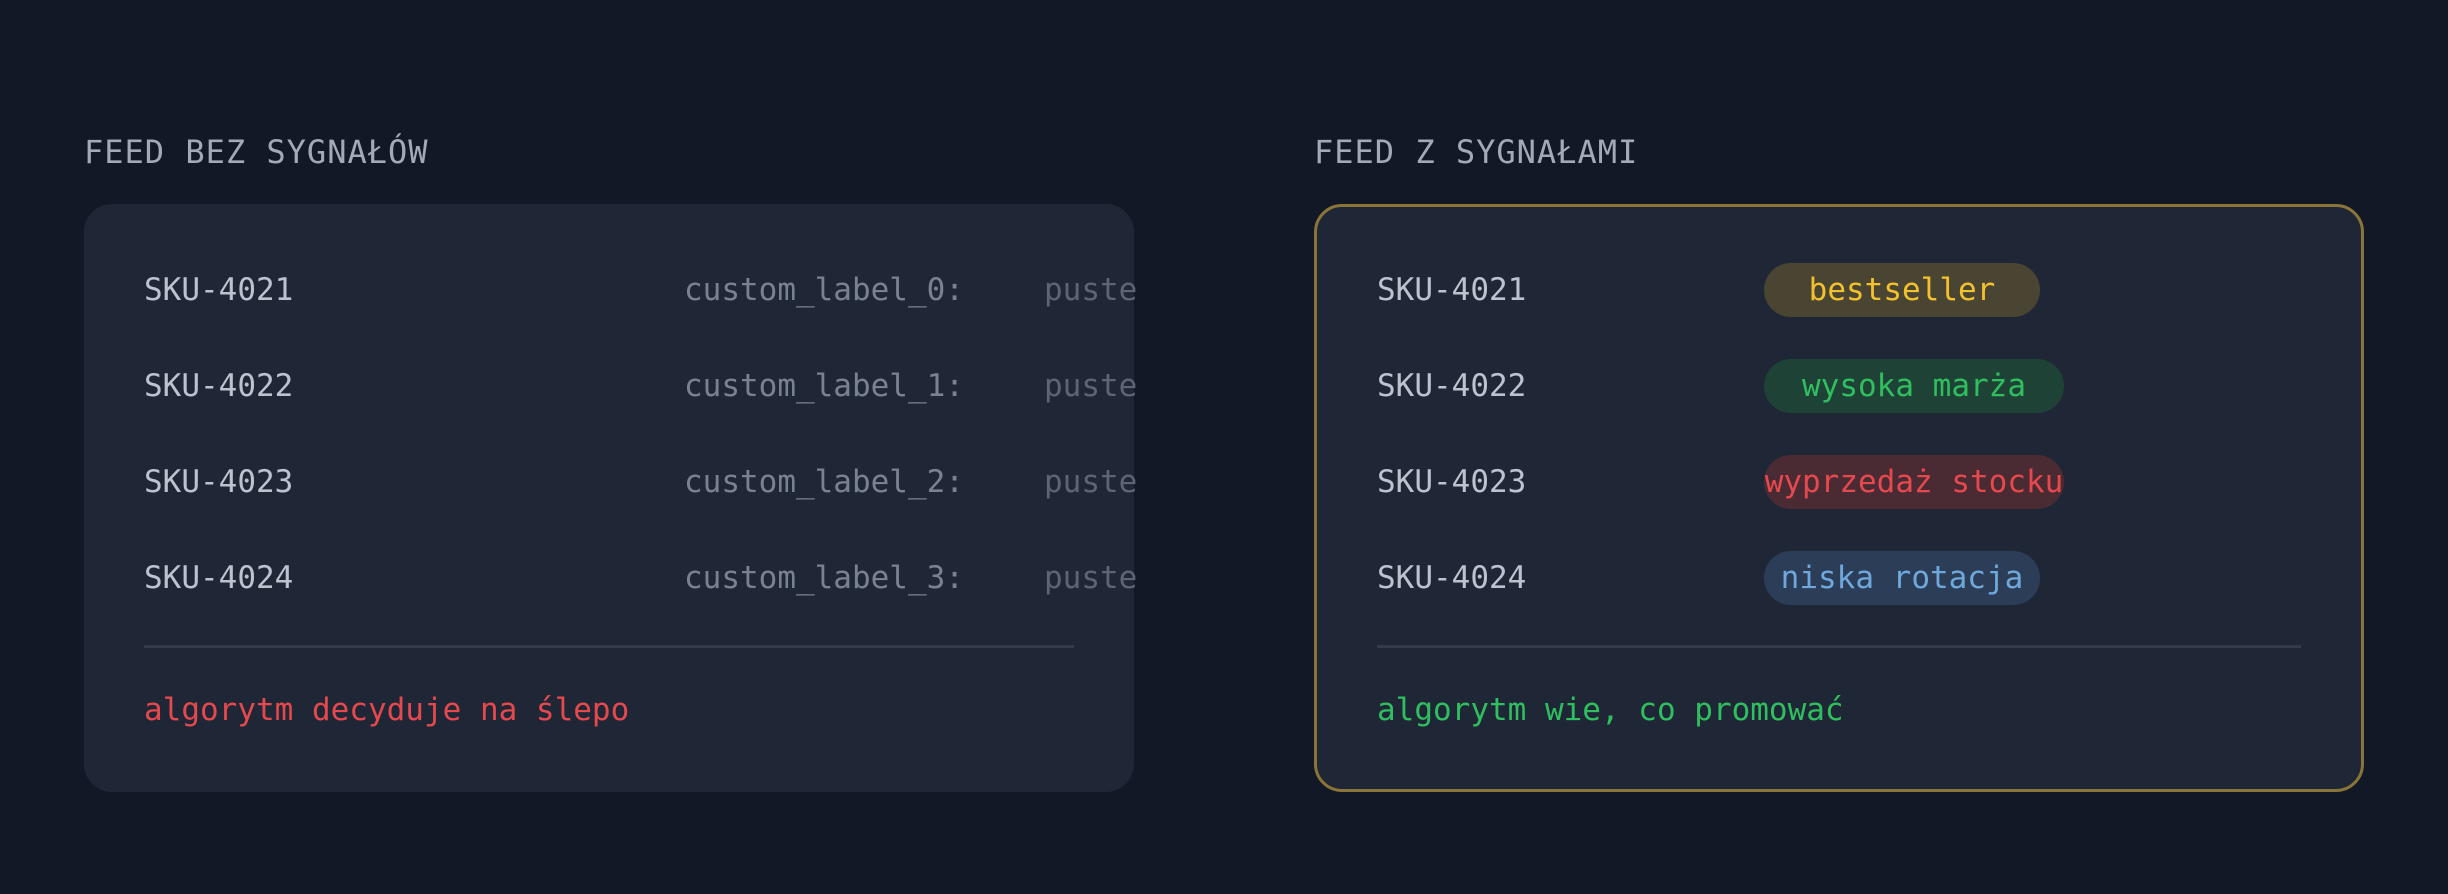 This screenshot has height=894, width=2448. I want to click on status-badge-stock-sale: wyprzedaż stocku, so click(1914, 482).